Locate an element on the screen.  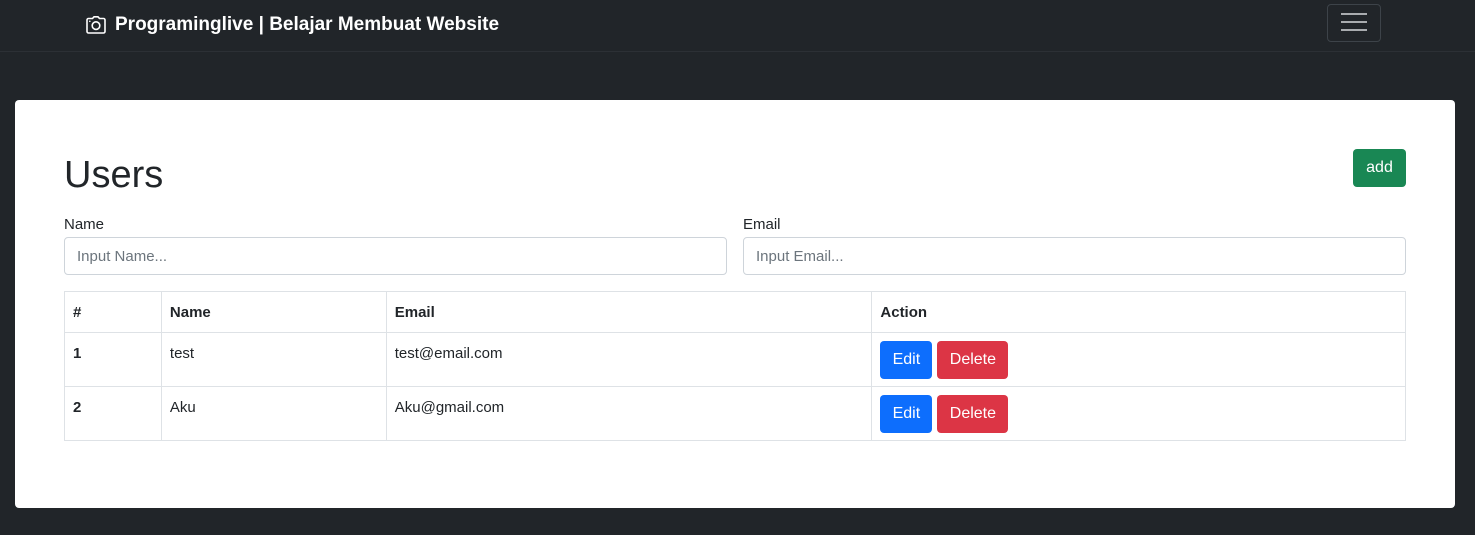
email-label: Email is located at coordinates (762, 224).